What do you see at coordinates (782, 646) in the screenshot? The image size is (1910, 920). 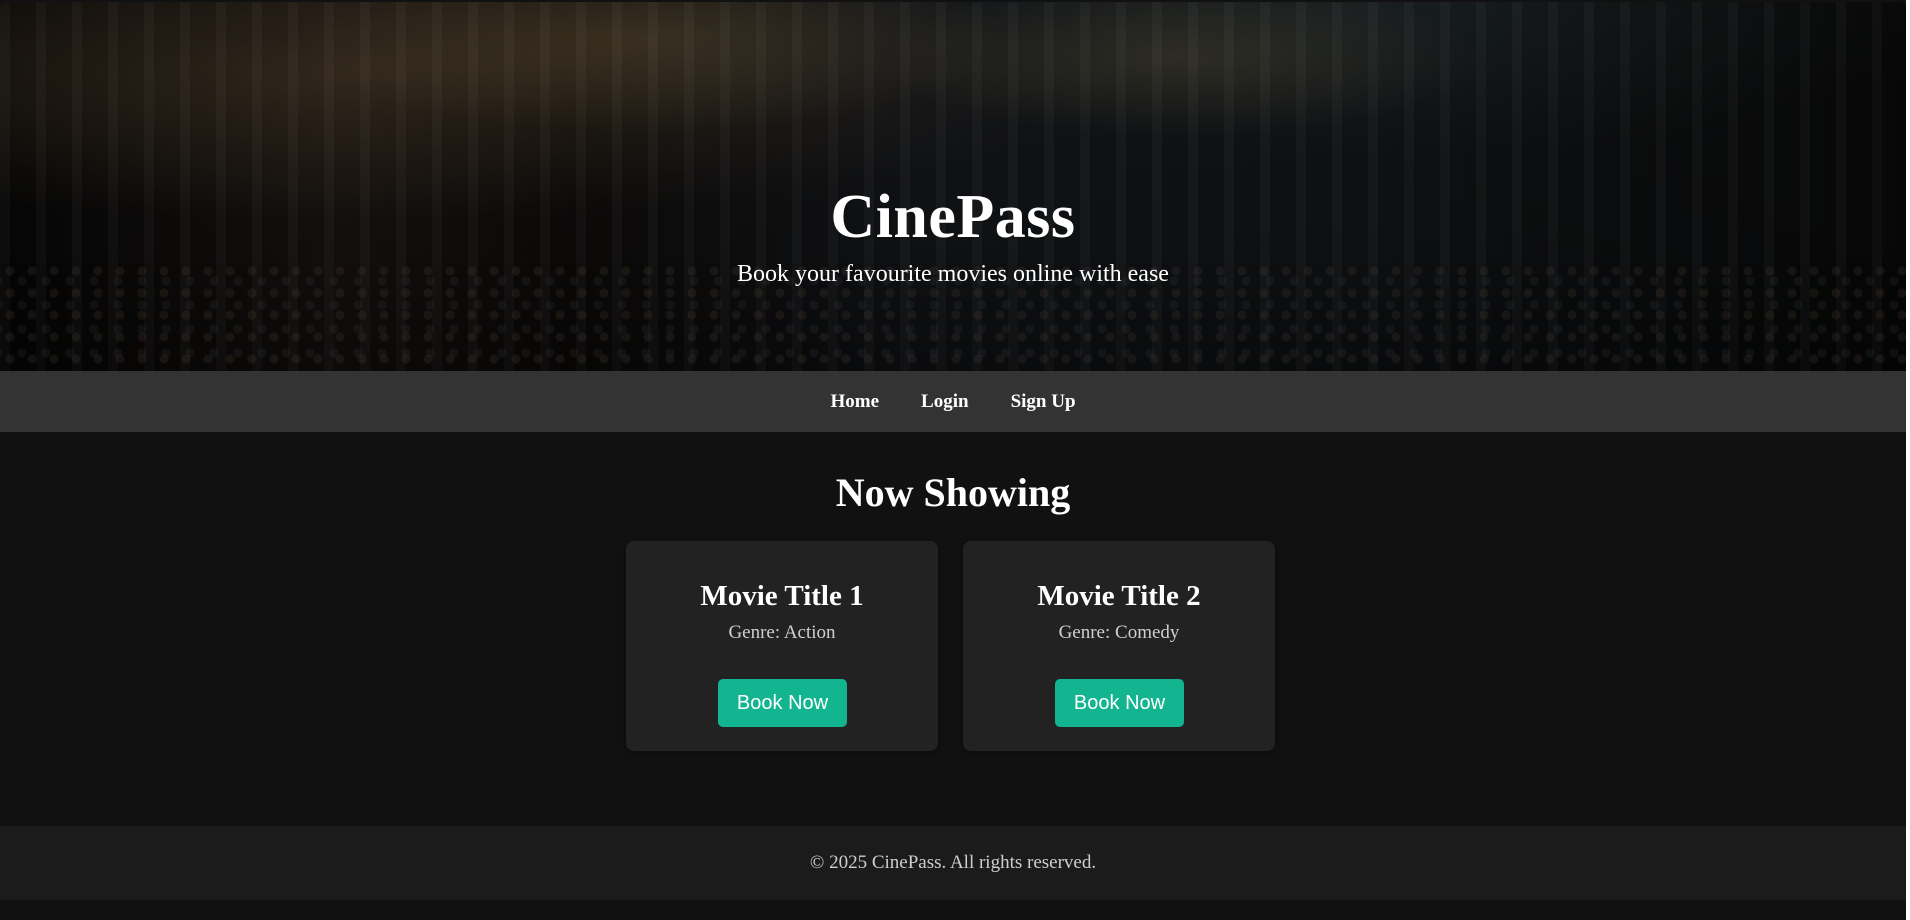 I see `movie-card: Movie Title 1 Genre: Action Book Now` at bounding box center [782, 646].